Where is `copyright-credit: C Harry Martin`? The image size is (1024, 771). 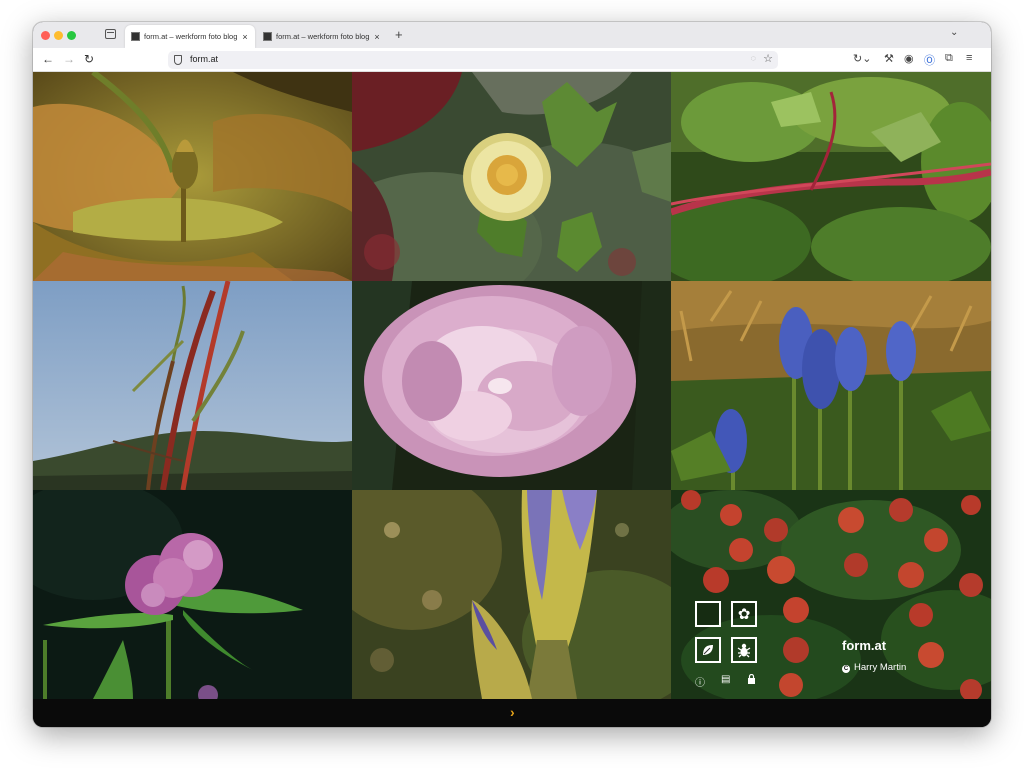
copyright-credit: C Harry Martin is located at coordinates (874, 667).